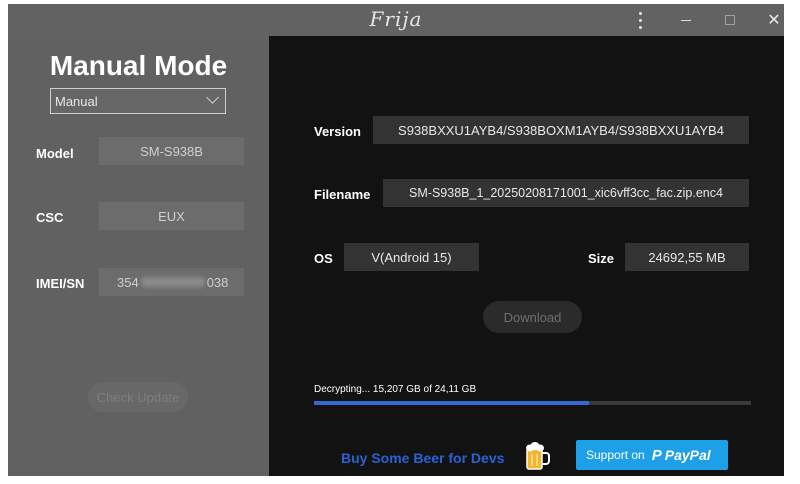 This screenshot has width=800, height=484. What do you see at coordinates (323, 258) in the screenshot?
I see `os-label: OS` at bounding box center [323, 258].